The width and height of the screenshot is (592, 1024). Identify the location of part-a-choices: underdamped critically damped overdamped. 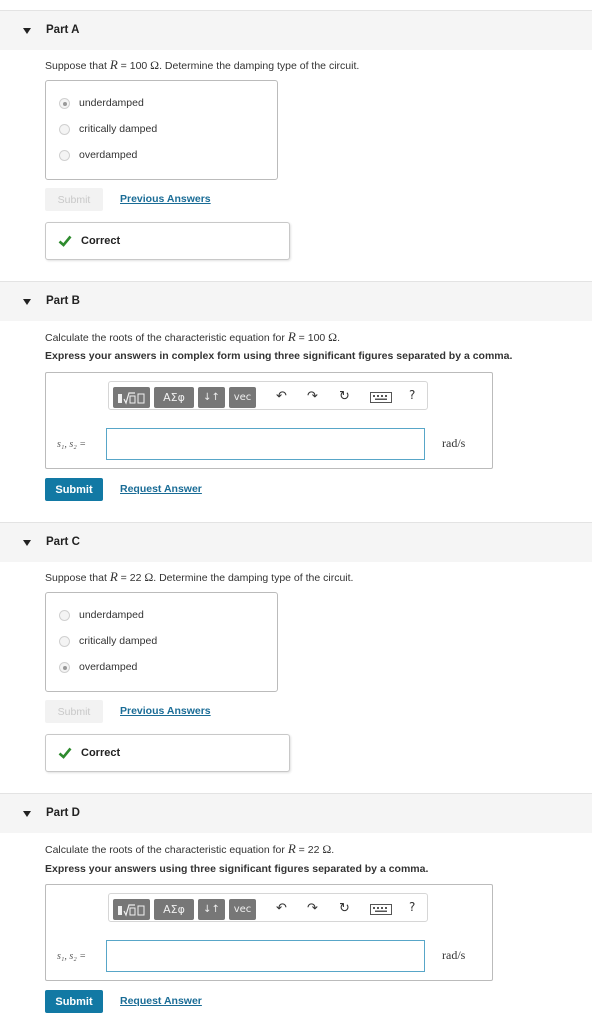
(161, 130).